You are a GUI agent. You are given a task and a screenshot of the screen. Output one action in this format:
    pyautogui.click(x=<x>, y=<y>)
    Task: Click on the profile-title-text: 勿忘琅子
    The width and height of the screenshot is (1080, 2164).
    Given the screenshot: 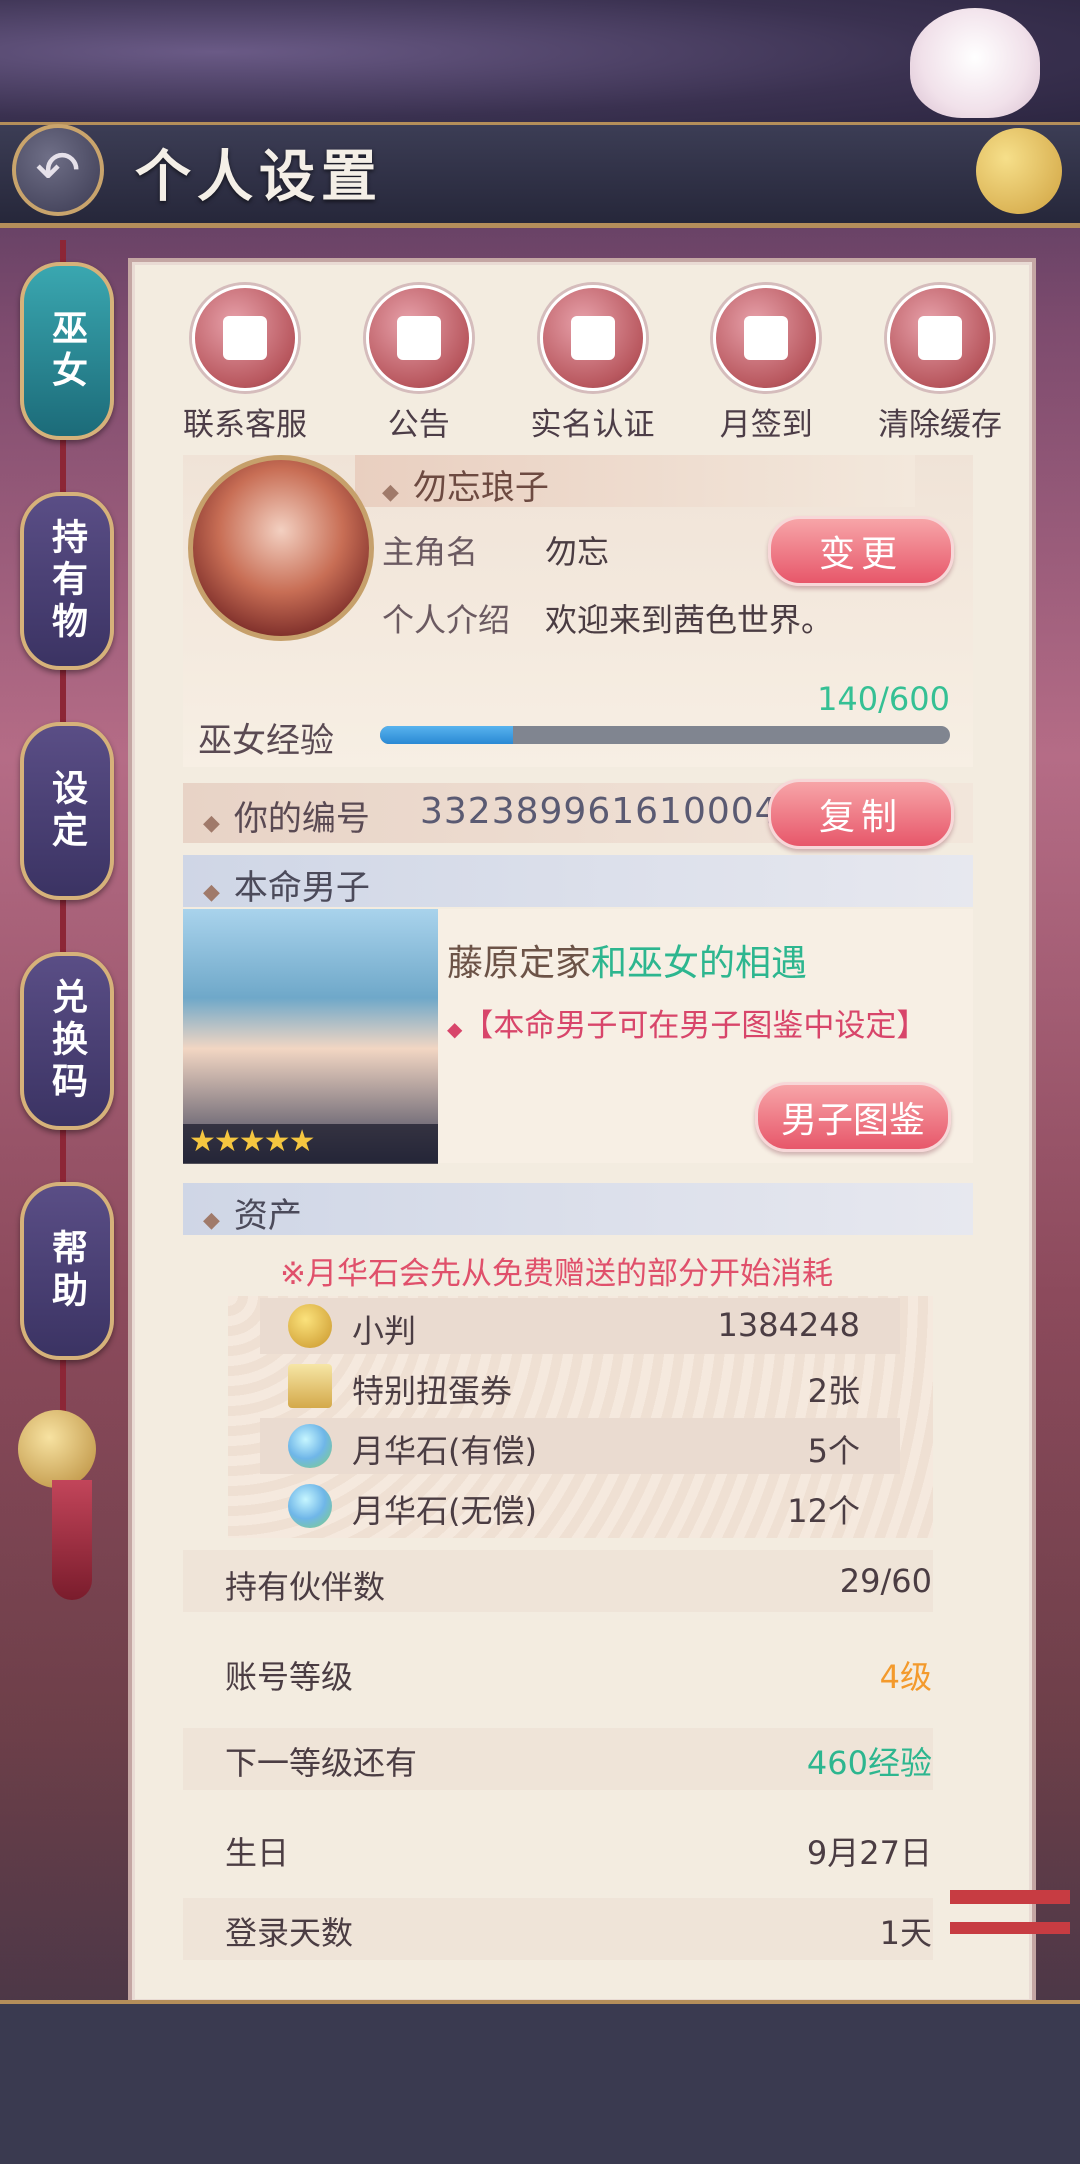 What is the action you would take?
    pyautogui.click(x=480, y=488)
    